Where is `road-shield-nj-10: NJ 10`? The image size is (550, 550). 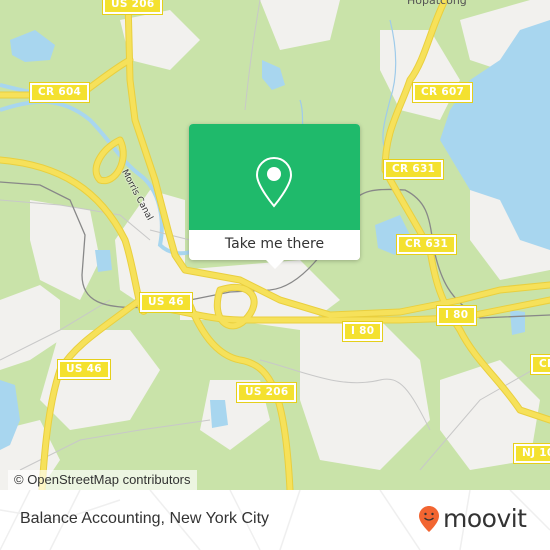
road-shield-nj-10: NJ 10 is located at coordinates (531, 453).